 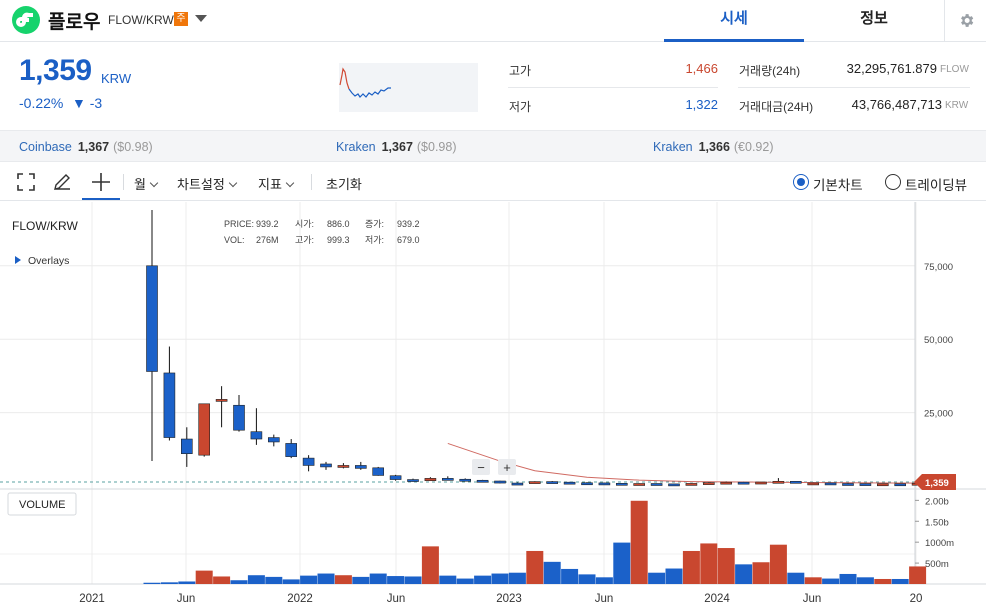 I want to click on x-tick-label: 2023, so click(x=509, y=599).